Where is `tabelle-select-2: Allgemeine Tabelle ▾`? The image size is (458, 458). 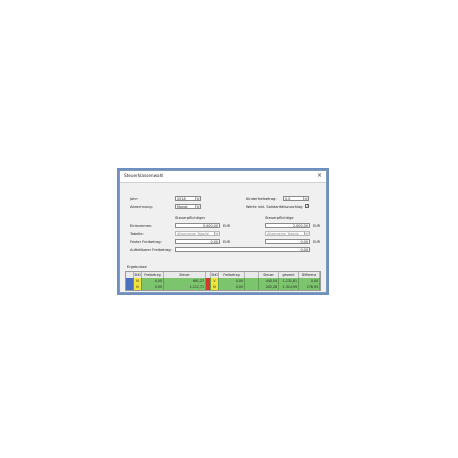 tabelle-select-2: Allgemeine Tabelle ▾ is located at coordinates (287, 233).